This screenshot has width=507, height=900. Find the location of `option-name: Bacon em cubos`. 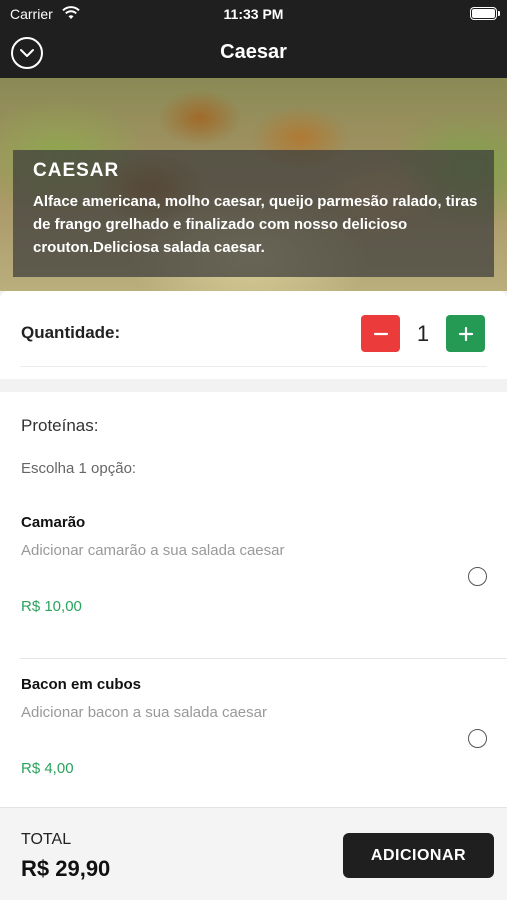

option-name: Bacon em cubos is located at coordinates (81, 684).